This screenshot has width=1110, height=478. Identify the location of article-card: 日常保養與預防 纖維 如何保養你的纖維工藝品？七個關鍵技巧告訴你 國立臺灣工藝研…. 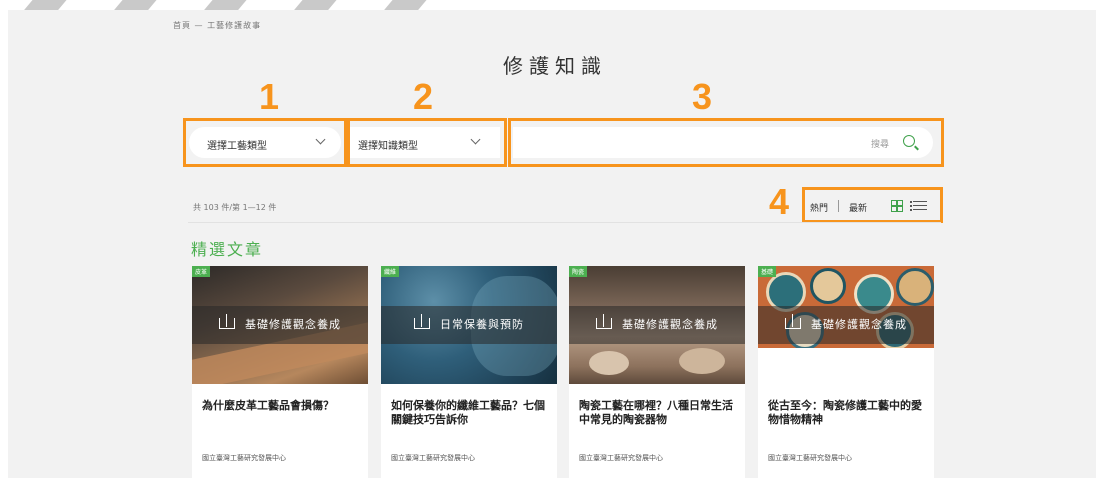
(469, 372).